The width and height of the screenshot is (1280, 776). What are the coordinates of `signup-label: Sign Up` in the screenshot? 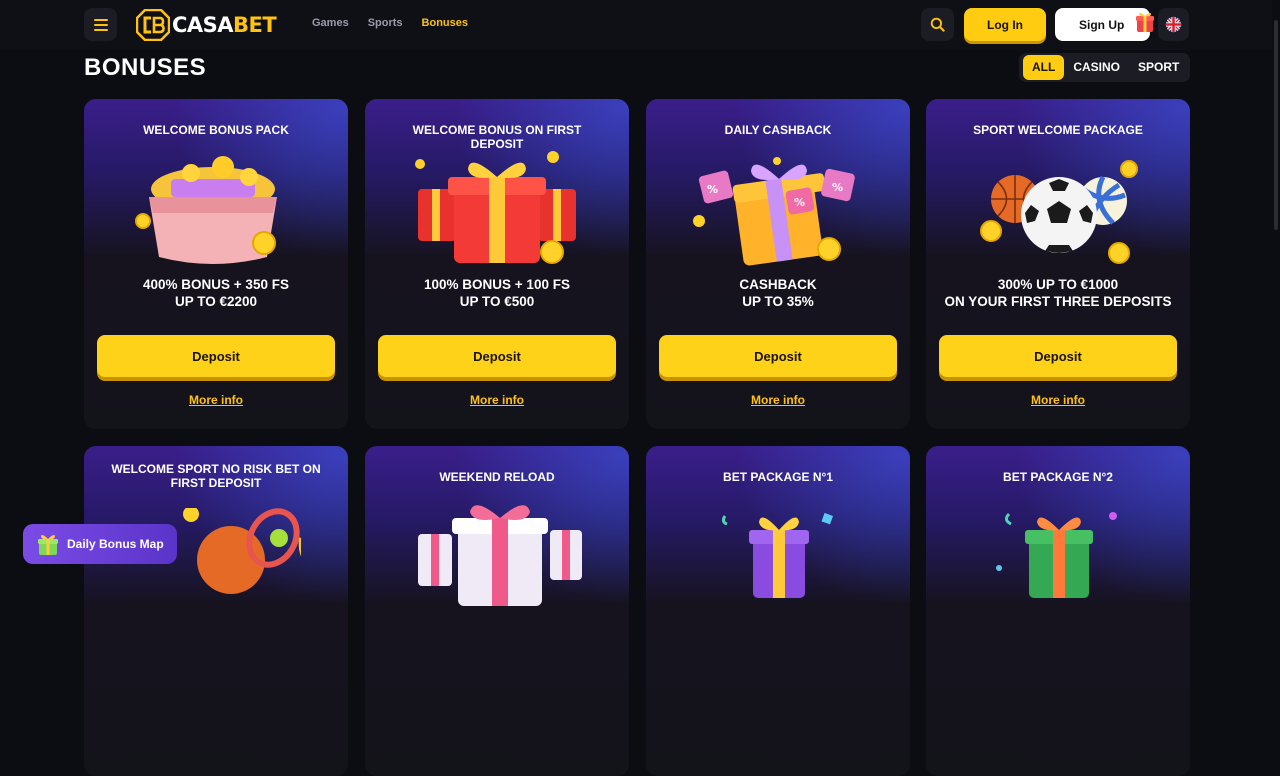 It's located at (1102, 24).